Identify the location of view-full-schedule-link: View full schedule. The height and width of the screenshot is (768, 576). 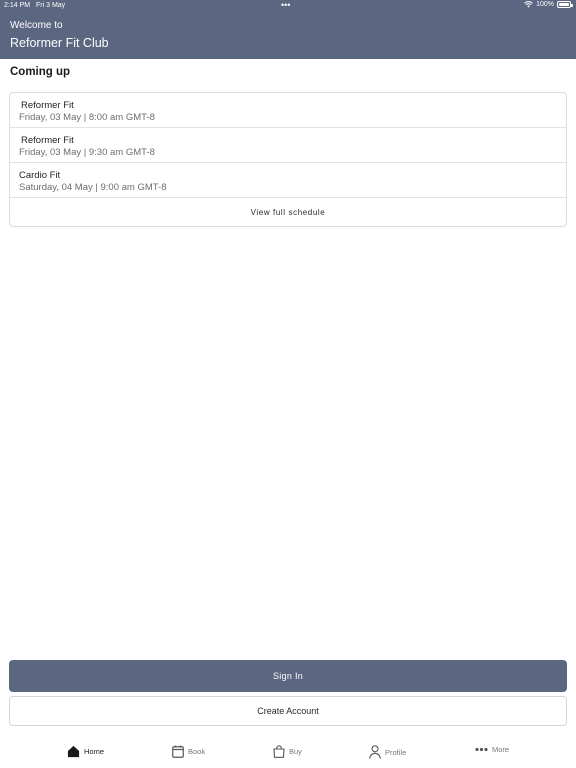
(288, 212).